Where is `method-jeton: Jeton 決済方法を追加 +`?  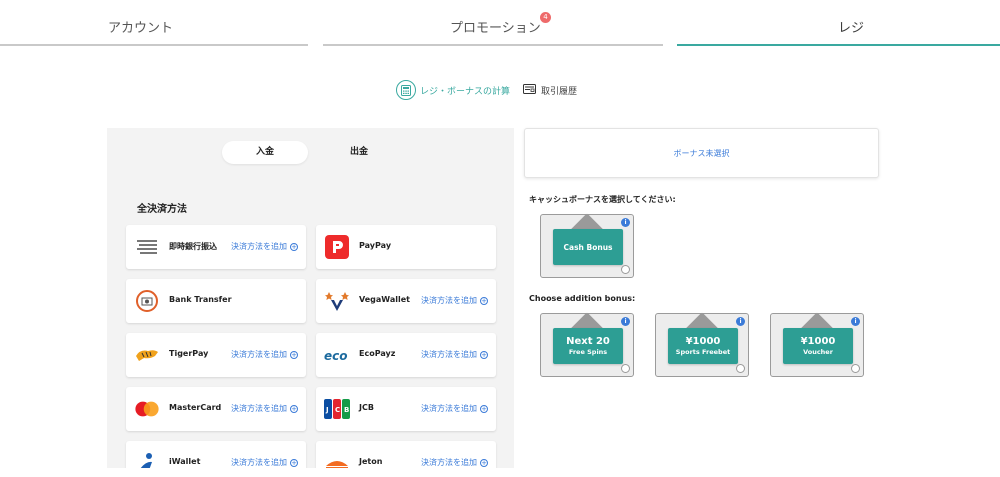 method-jeton: Jeton 決済方法を追加 + is located at coordinates (406, 454).